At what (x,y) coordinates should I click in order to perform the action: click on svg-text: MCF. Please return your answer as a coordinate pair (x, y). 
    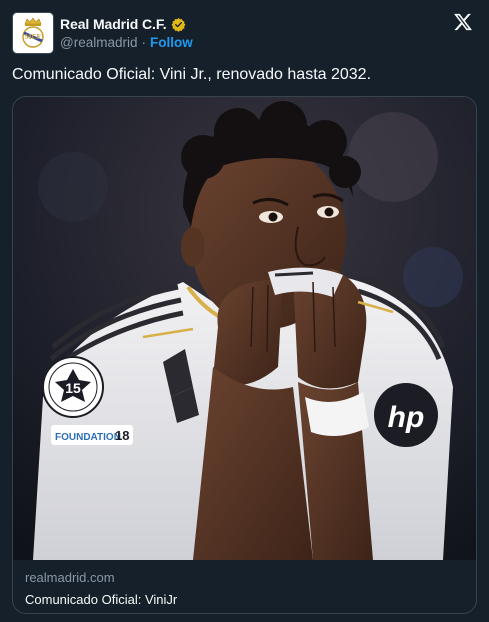
    Looking at the image, I should click on (33, 37).